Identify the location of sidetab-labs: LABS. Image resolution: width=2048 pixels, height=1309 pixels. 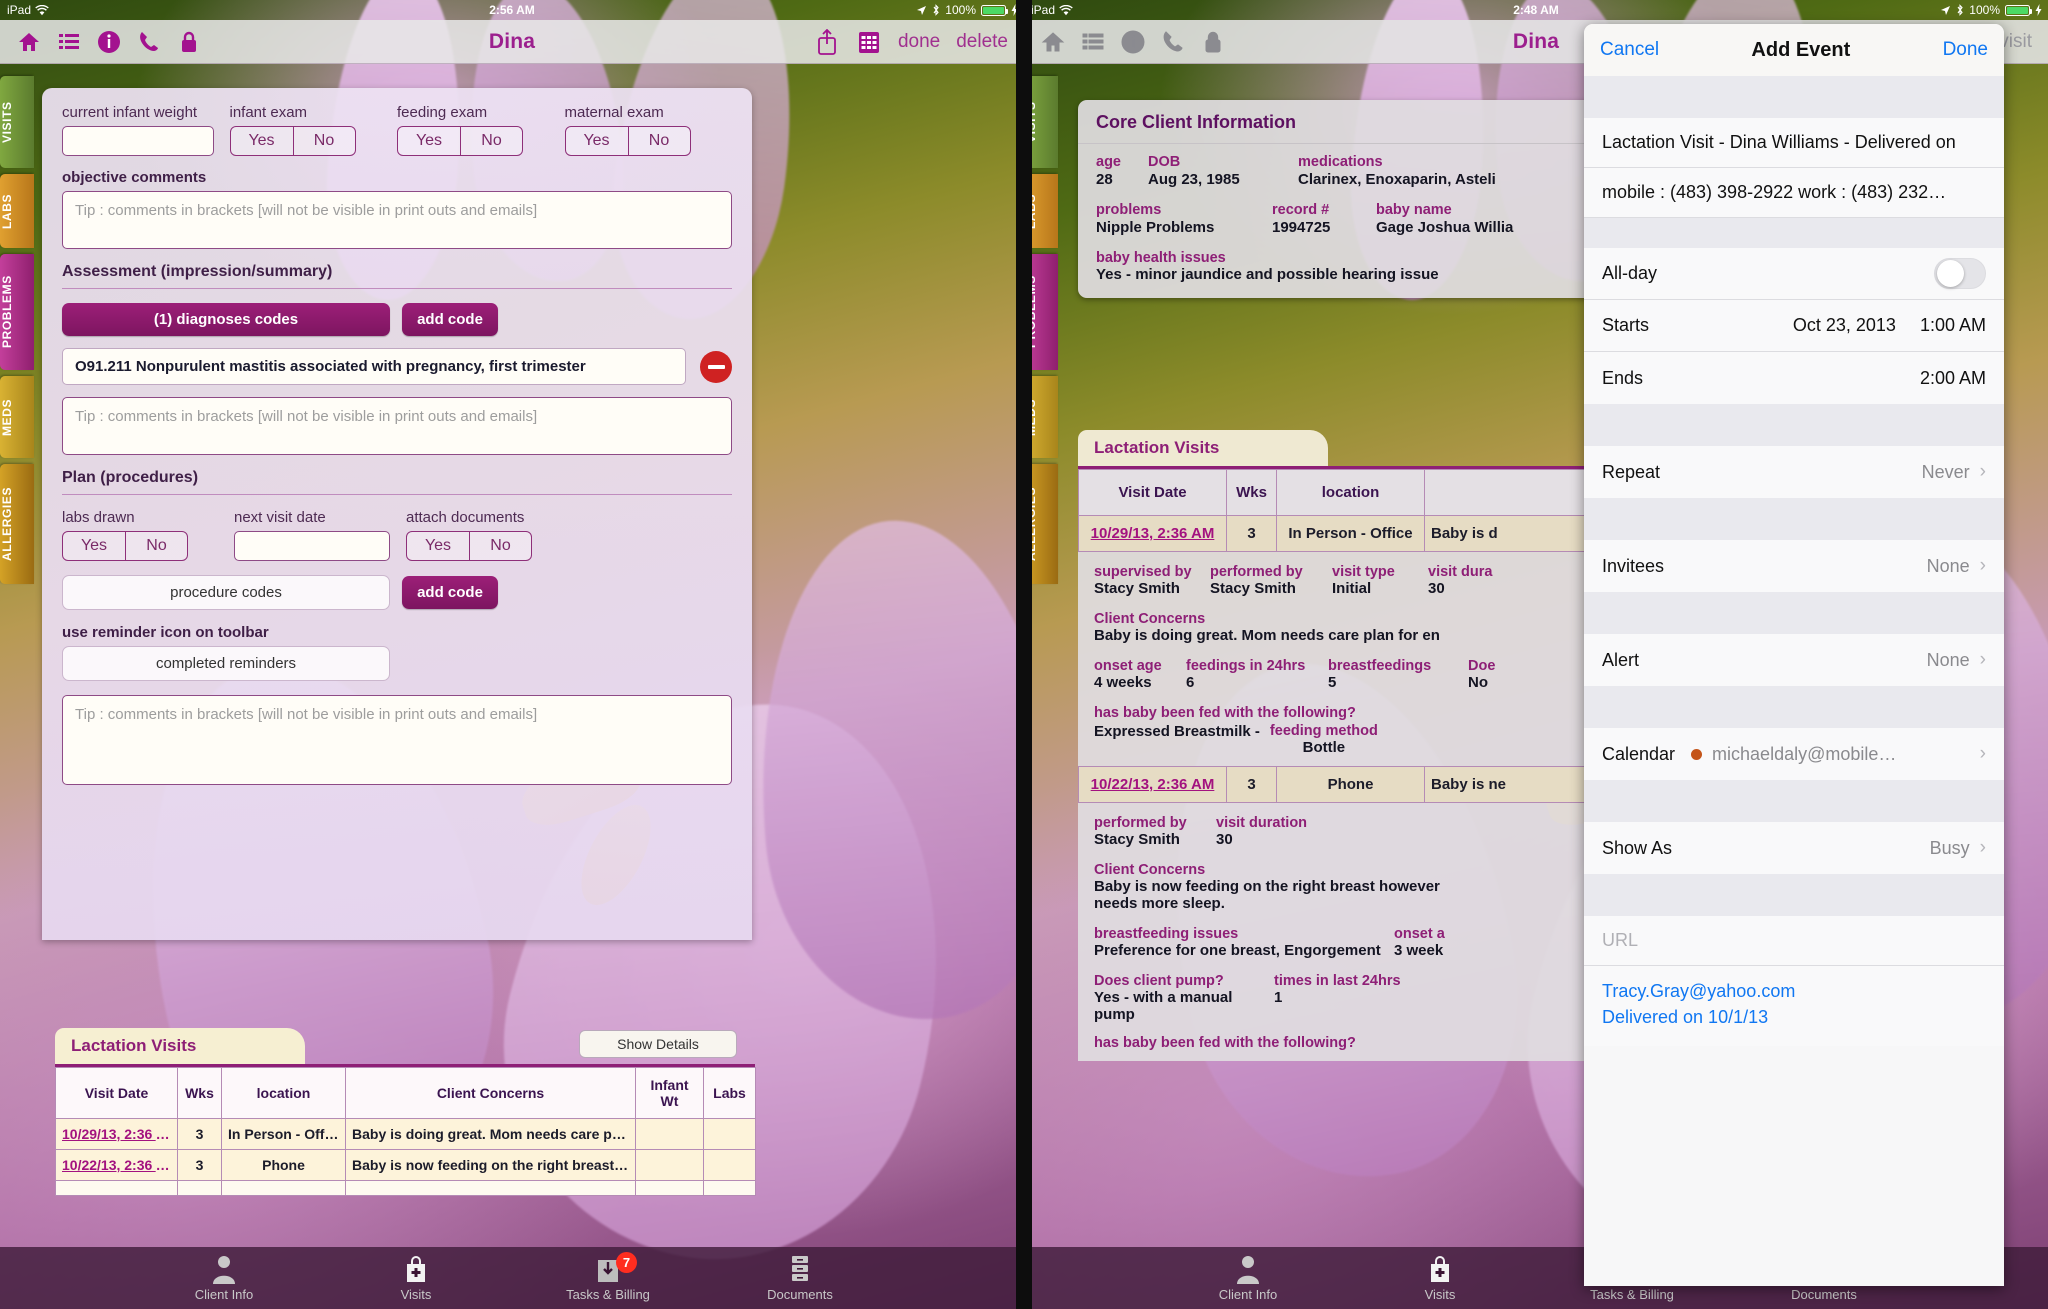
(17, 211).